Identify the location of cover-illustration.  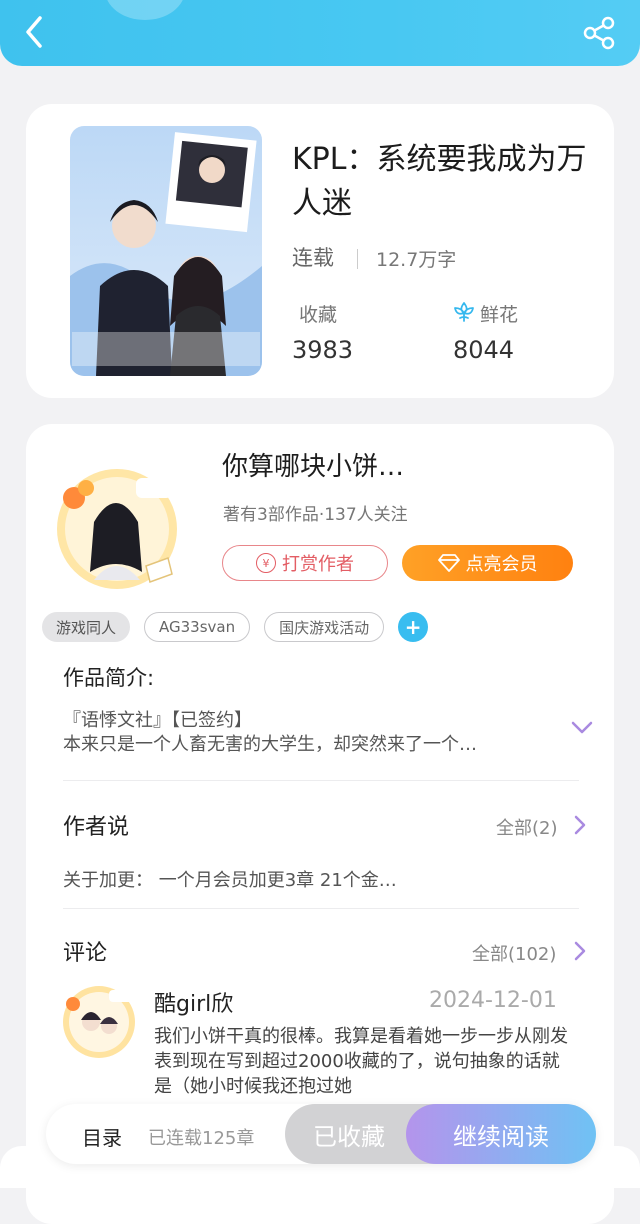
(166, 251).